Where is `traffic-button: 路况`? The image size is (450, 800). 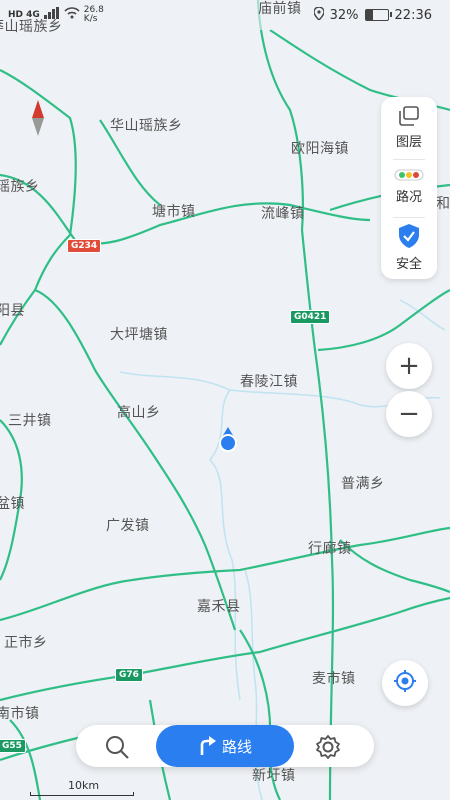 traffic-button: 路况 is located at coordinates (409, 186).